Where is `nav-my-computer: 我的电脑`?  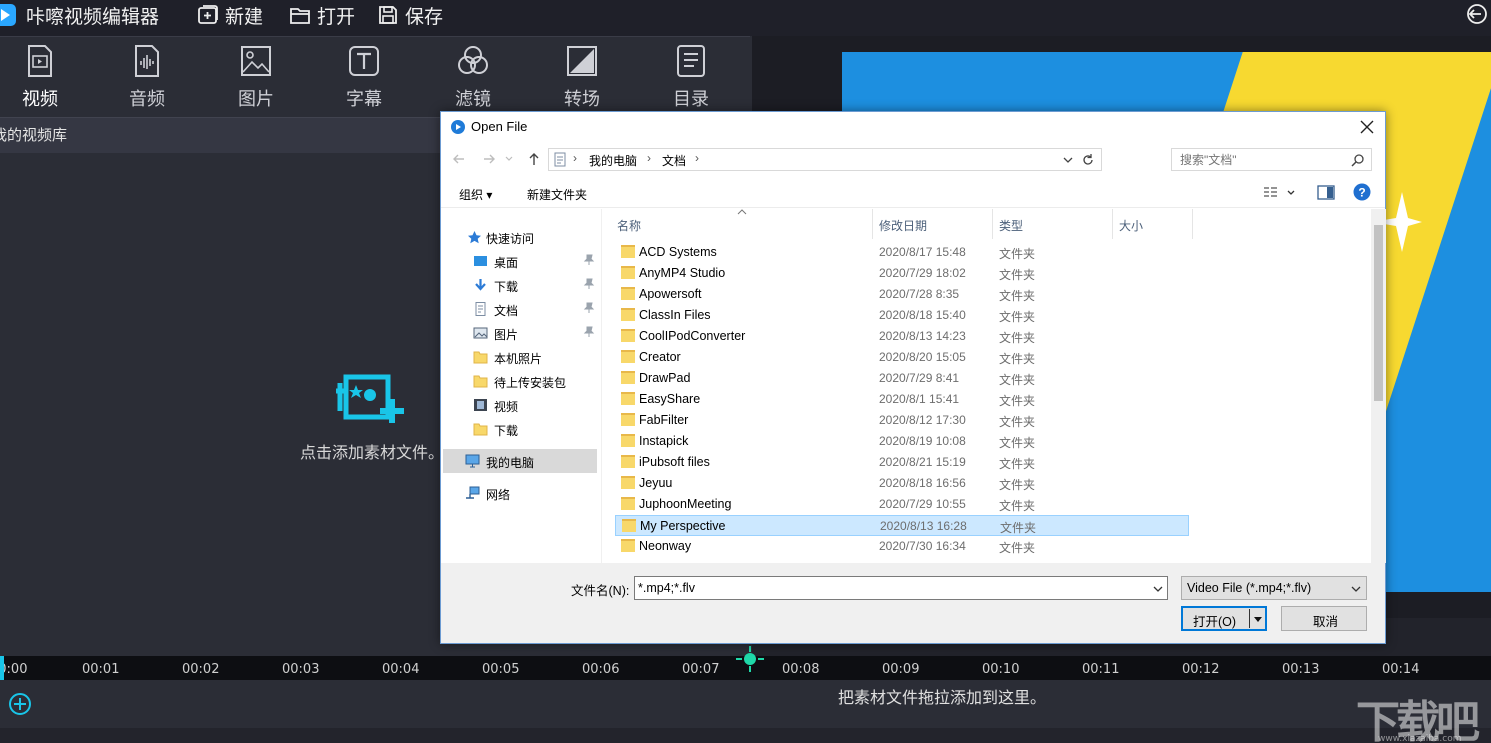 nav-my-computer: 我的电脑 is located at coordinates (520, 461).